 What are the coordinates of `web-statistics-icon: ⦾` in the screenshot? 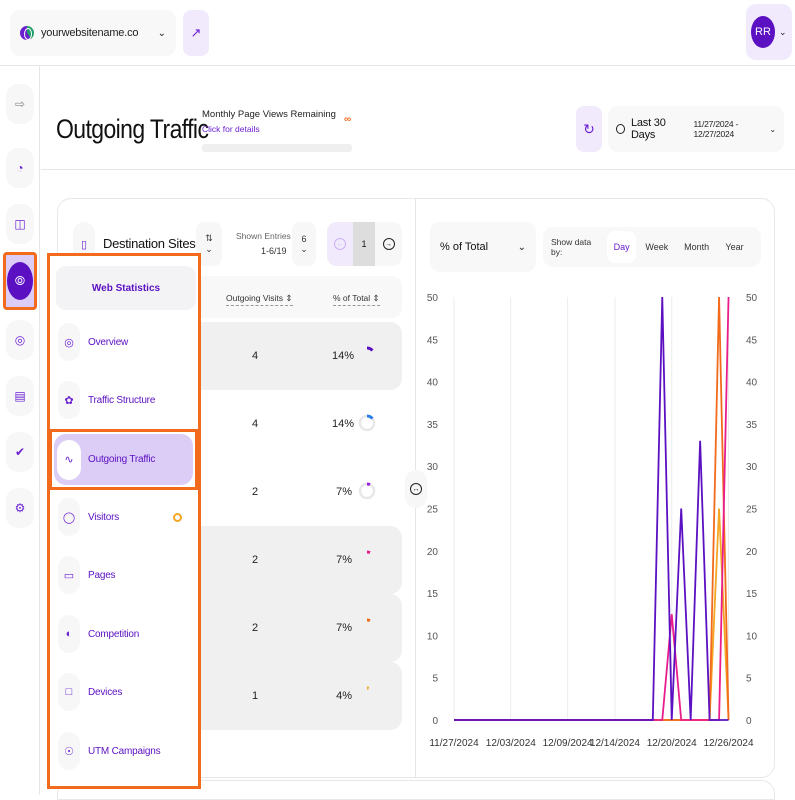 It's located at (20, 281).